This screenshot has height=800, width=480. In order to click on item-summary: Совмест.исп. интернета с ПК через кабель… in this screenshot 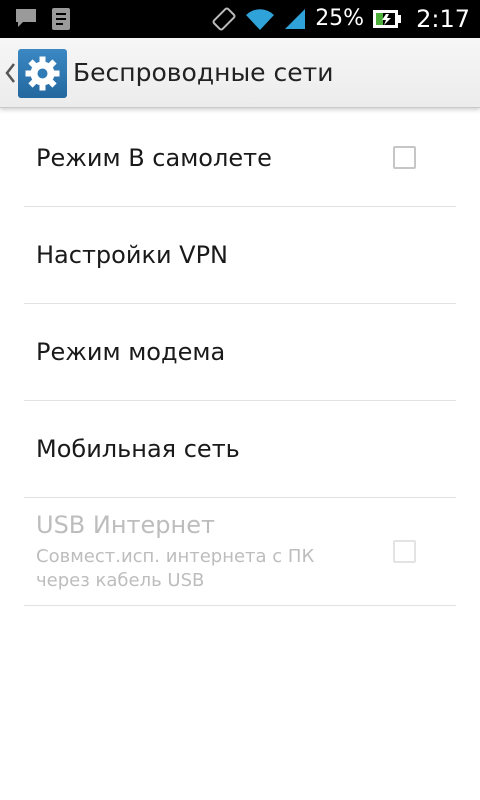, I will do `click(175, 568)`.